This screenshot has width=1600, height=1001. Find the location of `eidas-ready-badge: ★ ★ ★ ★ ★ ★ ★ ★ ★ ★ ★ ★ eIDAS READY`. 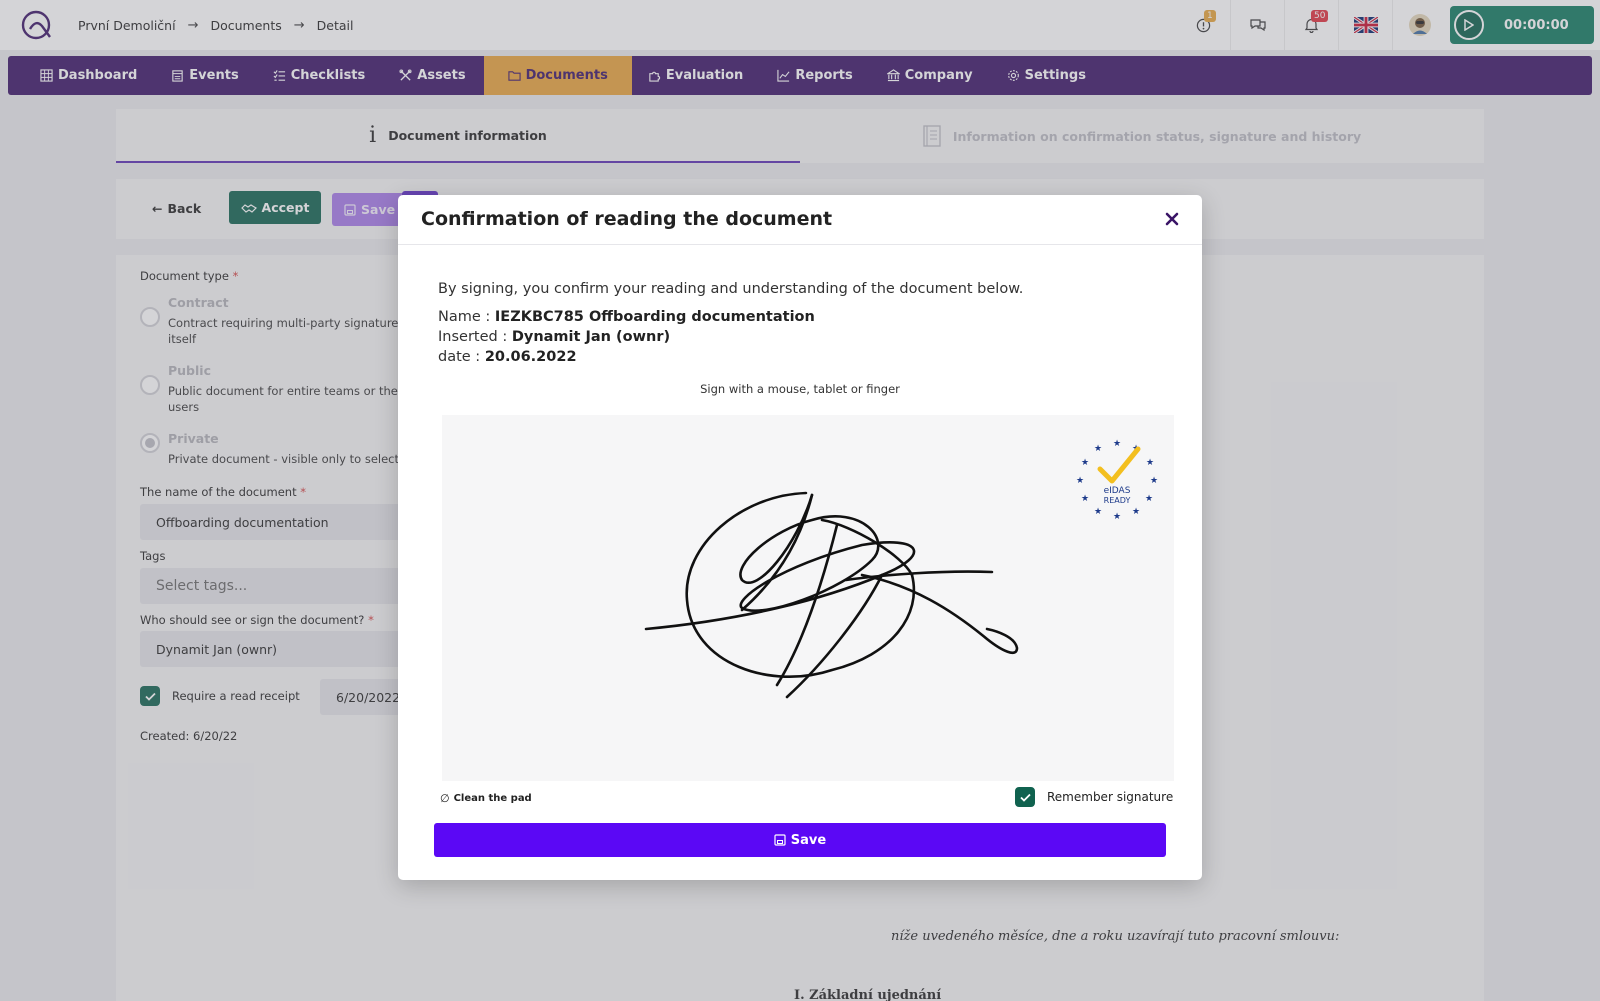

eidas-ready-badge: ★ ★ ★ ★ ★ ★ ★ ★ ★ ★ ★ ★ eIDAS READY is located at coordinates (1117, 479).